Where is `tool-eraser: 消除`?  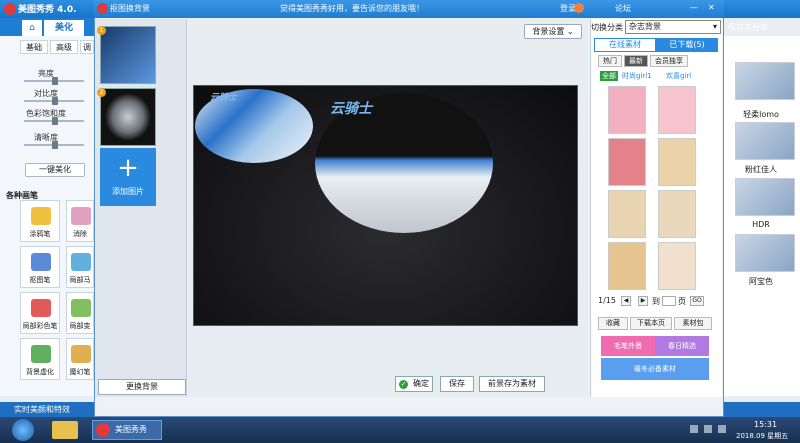 tool-eraser: 消除 is located at coordinates (80, 221).